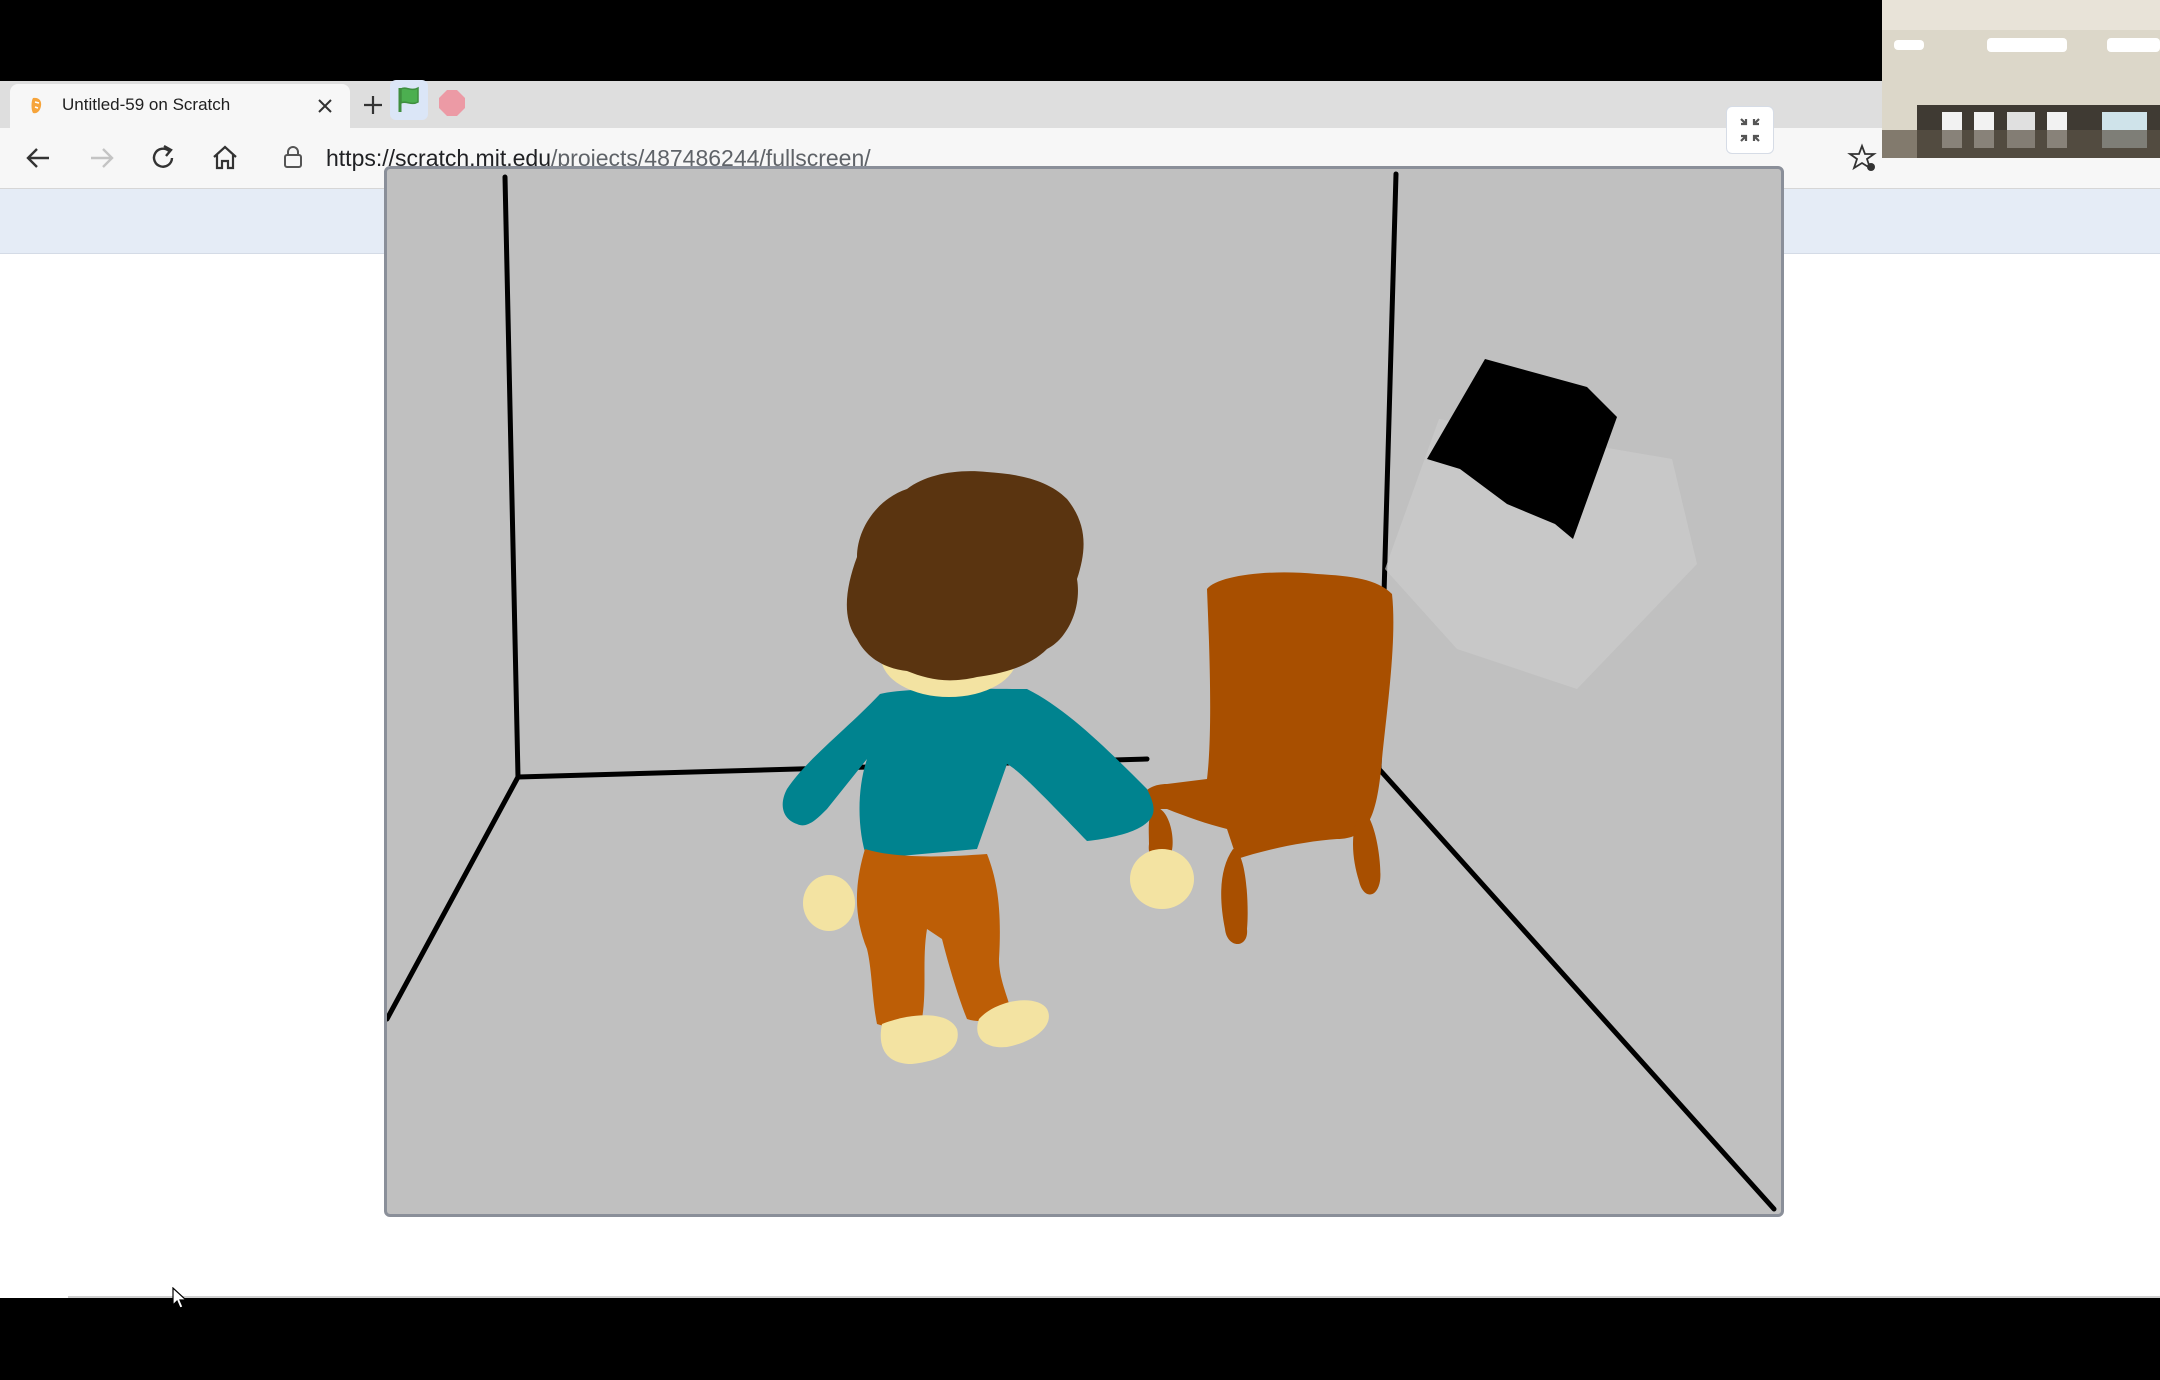  Describe the element at coordinates (1080, 104) in the screenshot. I see `tab-strip: Untitled-59 on Scratch` at that location.